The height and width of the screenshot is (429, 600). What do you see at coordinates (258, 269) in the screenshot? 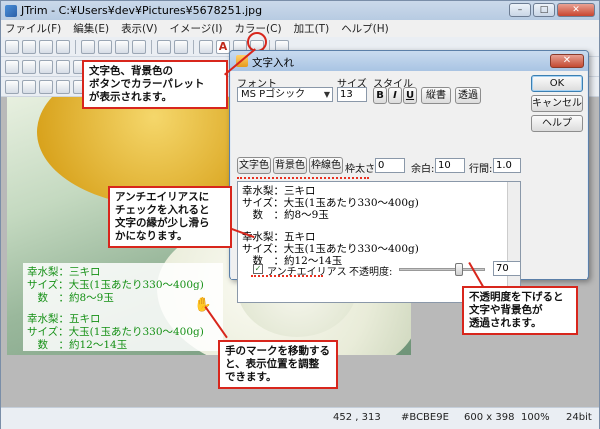
I see `antialias-checkbox: ✓` at bounding box center [258, 269].